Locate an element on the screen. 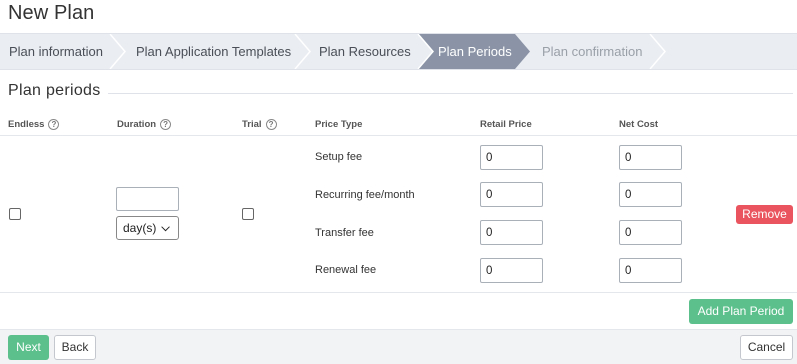  wizard-step-plan-information: Plan information is located at coordinates (56, 51).